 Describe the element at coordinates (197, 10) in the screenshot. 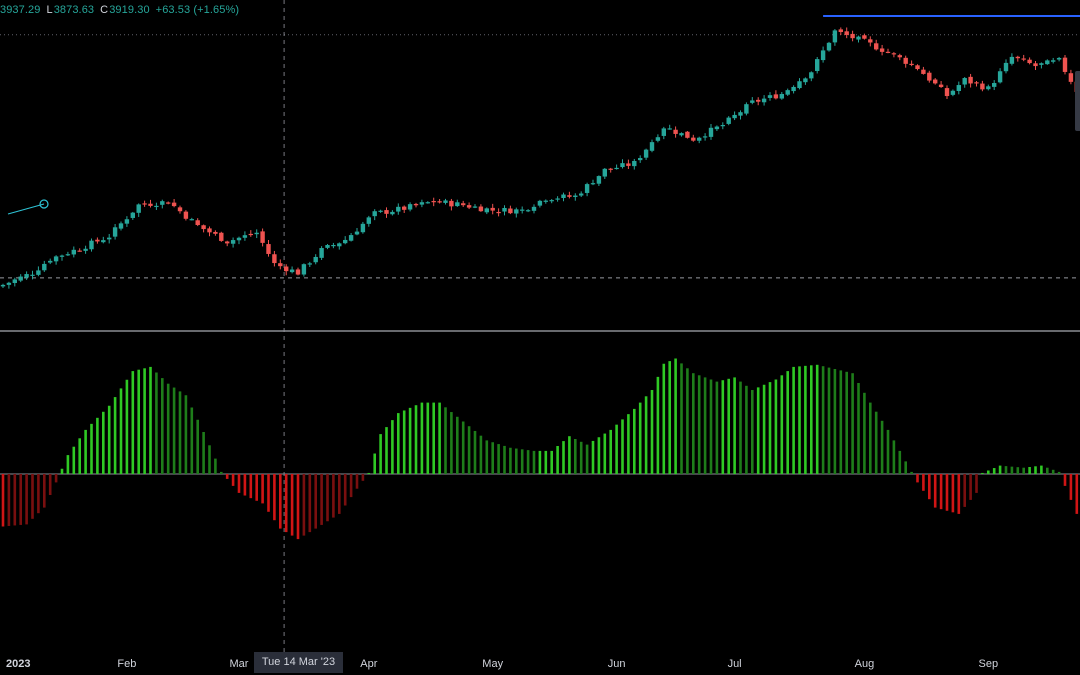

I see `ohlc-change: +63.53 (+1.65%)` at that location.